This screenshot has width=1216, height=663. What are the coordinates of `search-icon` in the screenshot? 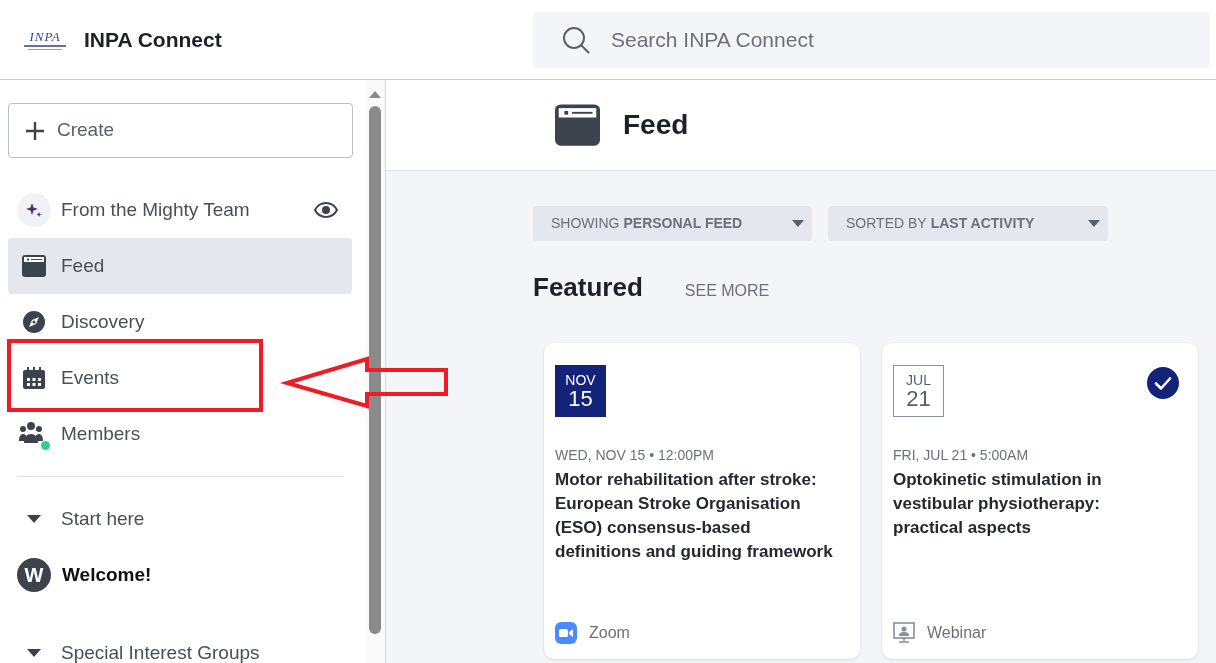 It's located at (576, 39).